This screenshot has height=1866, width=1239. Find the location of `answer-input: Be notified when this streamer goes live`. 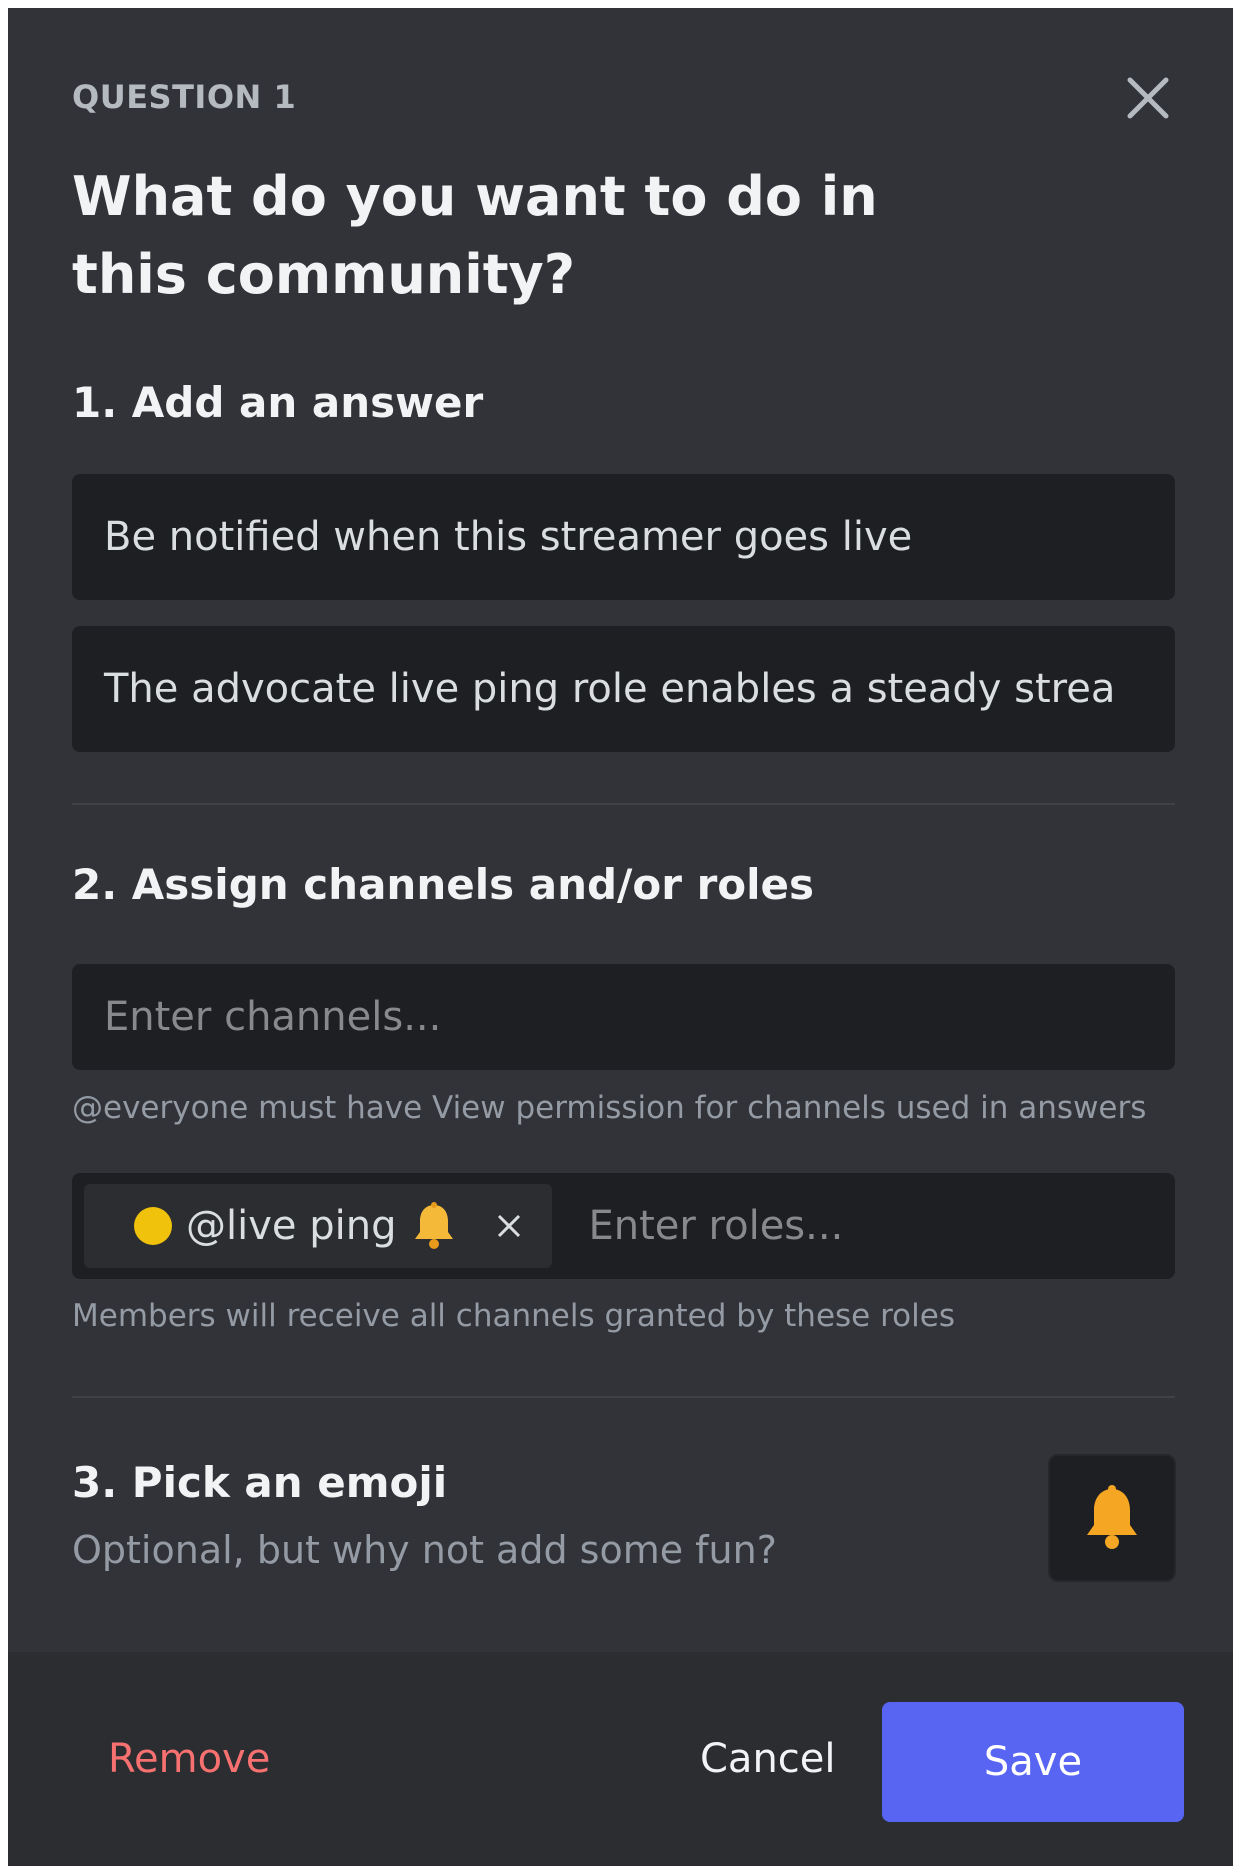

answer-input: Be notified when this streamer goes live is located at coordinates (623, 537).